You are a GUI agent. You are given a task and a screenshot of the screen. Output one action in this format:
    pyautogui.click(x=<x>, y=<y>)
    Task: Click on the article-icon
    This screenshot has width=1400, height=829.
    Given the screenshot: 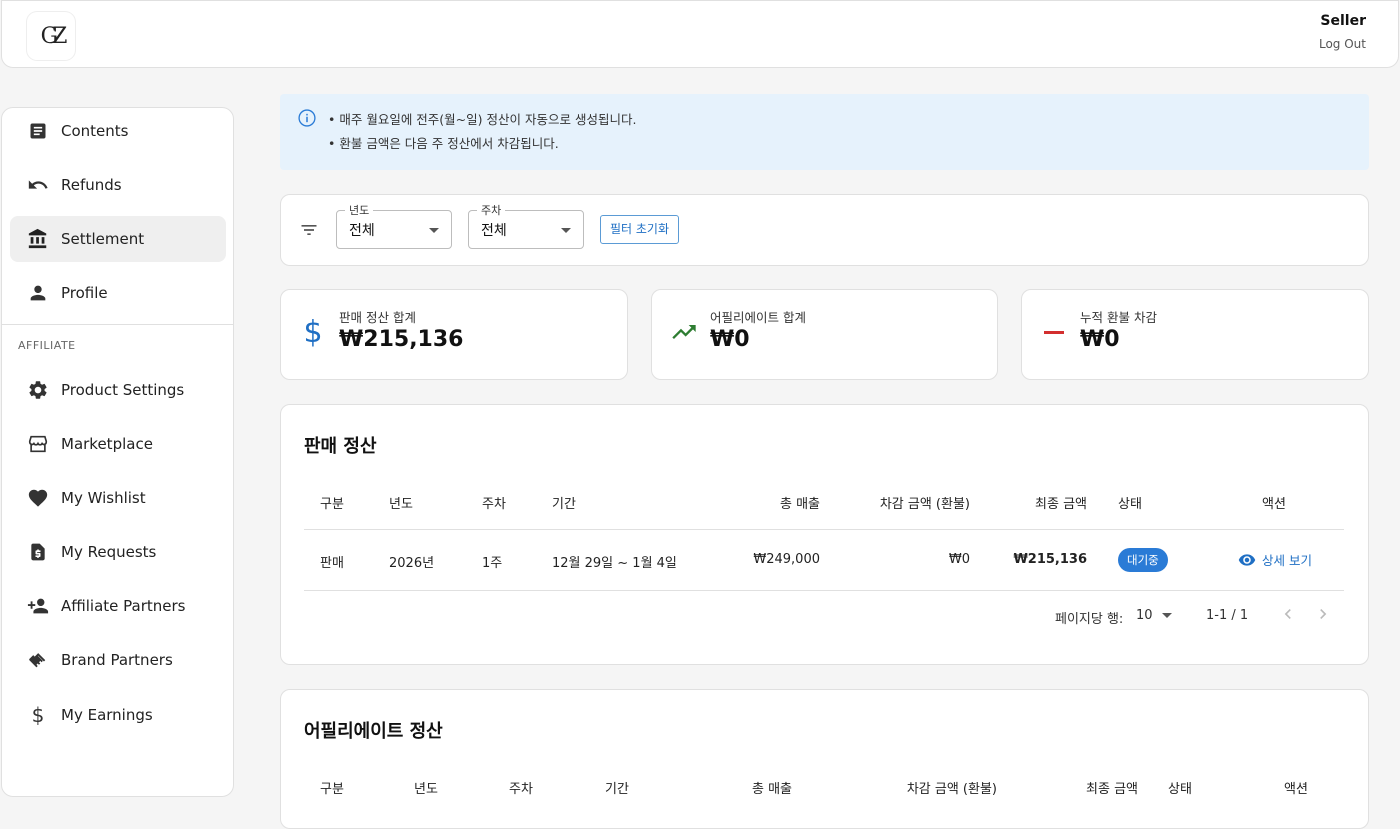 What is the action you would take?
    pyautogui.click(x=38, y=131)
    